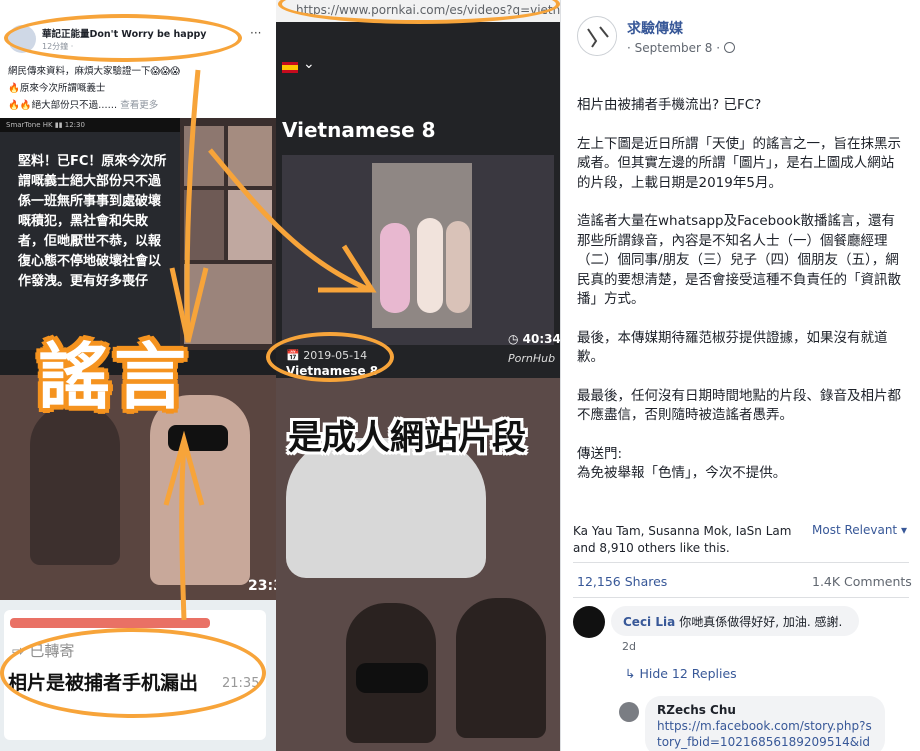  I want to click on reply-author-avatar, so click(629, 712).